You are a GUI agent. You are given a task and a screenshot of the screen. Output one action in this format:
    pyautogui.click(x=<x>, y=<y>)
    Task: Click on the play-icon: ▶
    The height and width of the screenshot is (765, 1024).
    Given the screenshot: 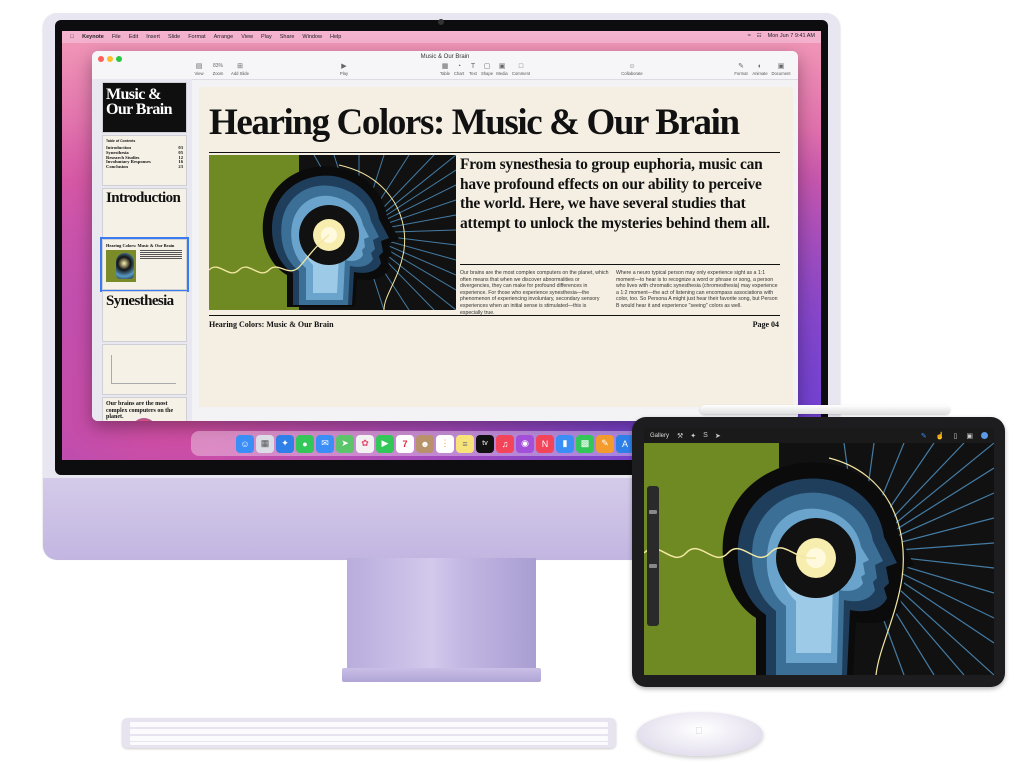 What is the action you would take?
    pyautogui.click(x=344, y=66)
    